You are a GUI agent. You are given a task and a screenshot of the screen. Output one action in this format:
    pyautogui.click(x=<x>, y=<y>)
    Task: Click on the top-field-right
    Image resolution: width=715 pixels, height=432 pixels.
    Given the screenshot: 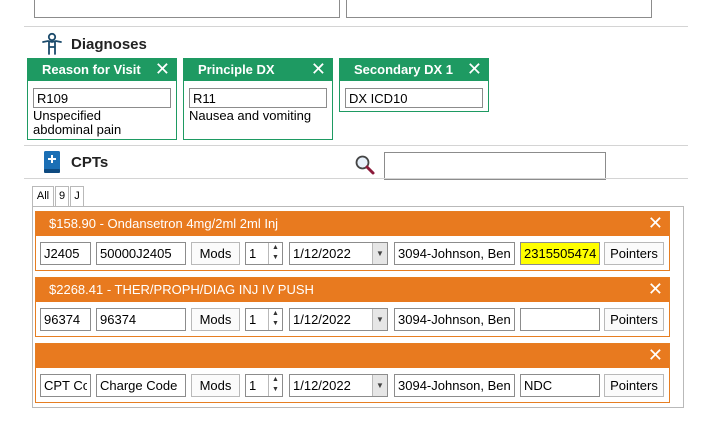 What is the action you would take?
    pyautogui.click(x=499, y=9)
    